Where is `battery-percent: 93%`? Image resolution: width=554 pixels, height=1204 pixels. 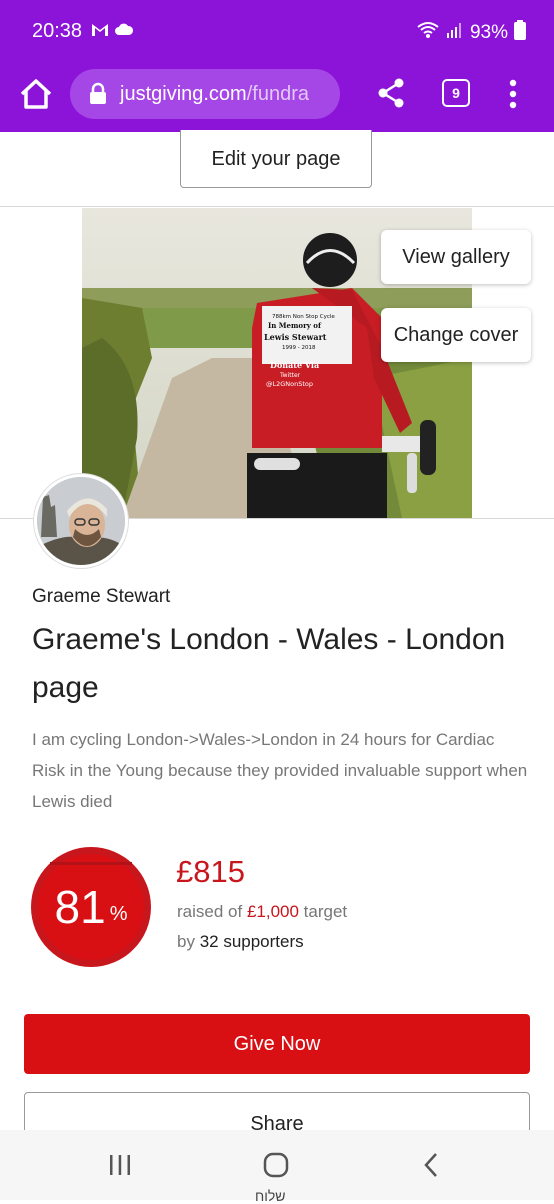 battery-percent: 93% is located at coordinates (488, 32).